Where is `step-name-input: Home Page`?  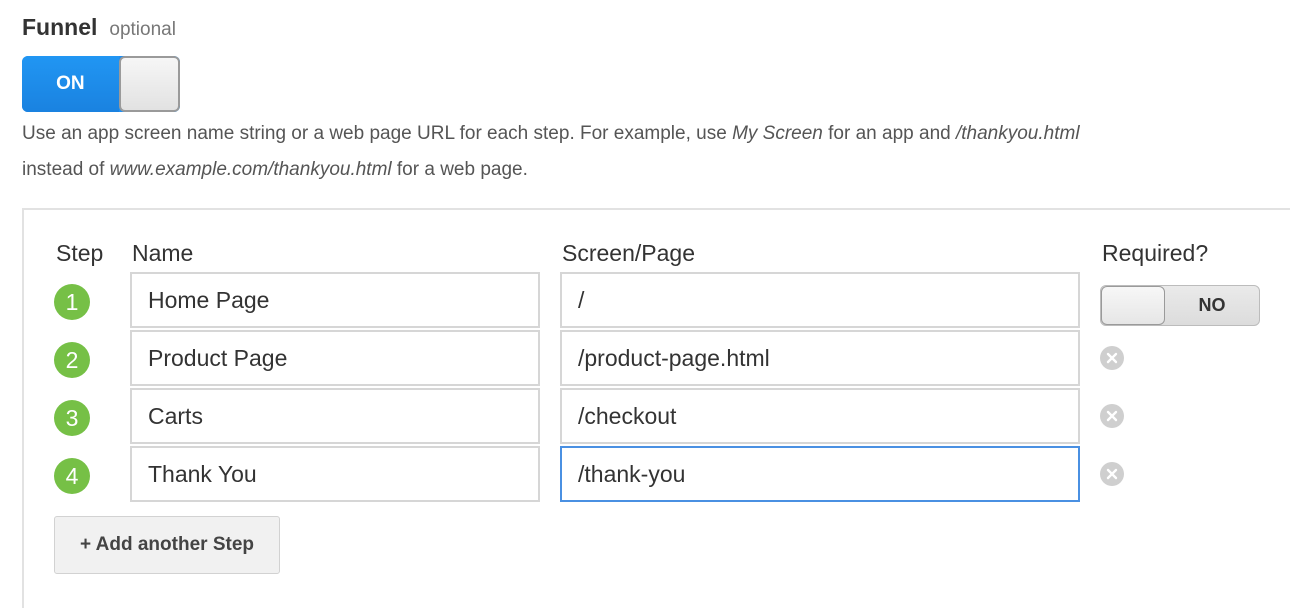
step-name-input: Home Page is located at coordinates (335, 300).